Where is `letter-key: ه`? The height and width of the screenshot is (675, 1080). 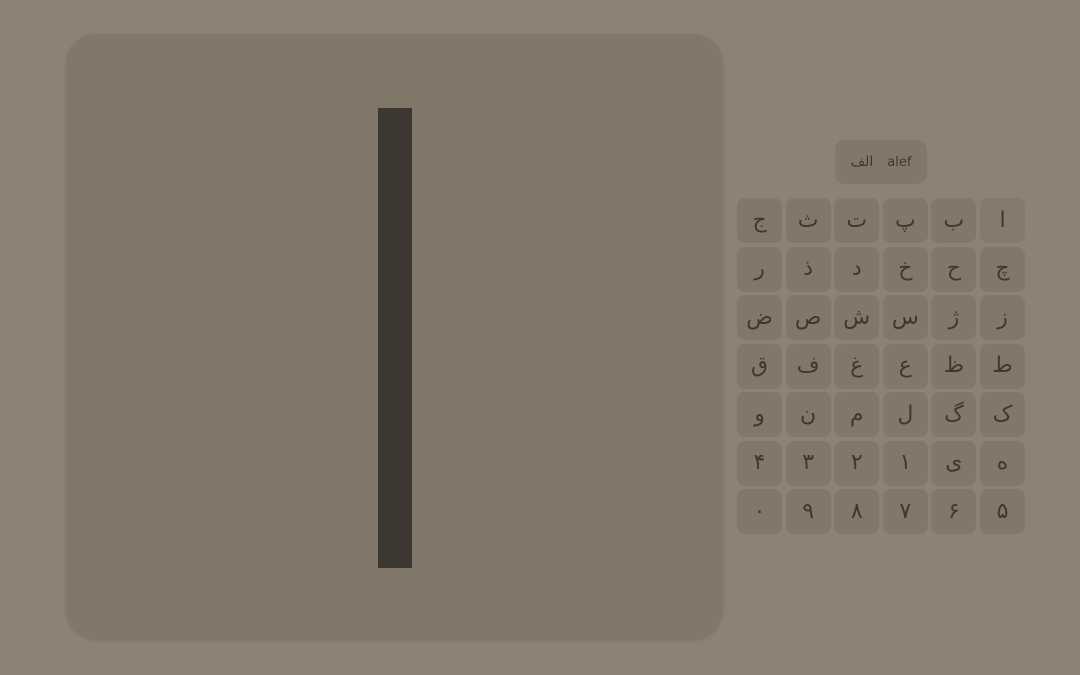
letter-key: ه is located at coordinates (1002, 463).